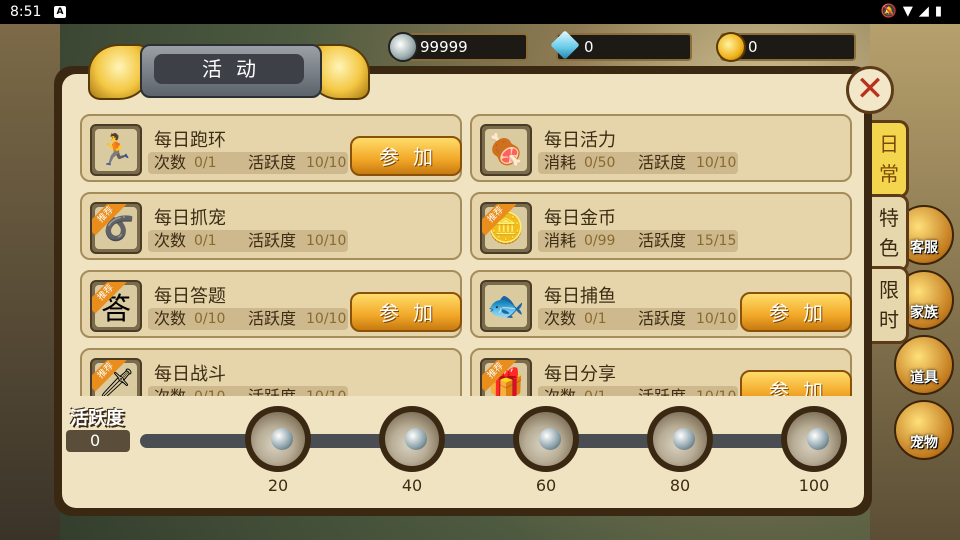 The width and height of the screenshot is (960, 540). Describe the element at coordinates (580, 140) in the screenshot. I see `activity-name: 每日活力` at that location.